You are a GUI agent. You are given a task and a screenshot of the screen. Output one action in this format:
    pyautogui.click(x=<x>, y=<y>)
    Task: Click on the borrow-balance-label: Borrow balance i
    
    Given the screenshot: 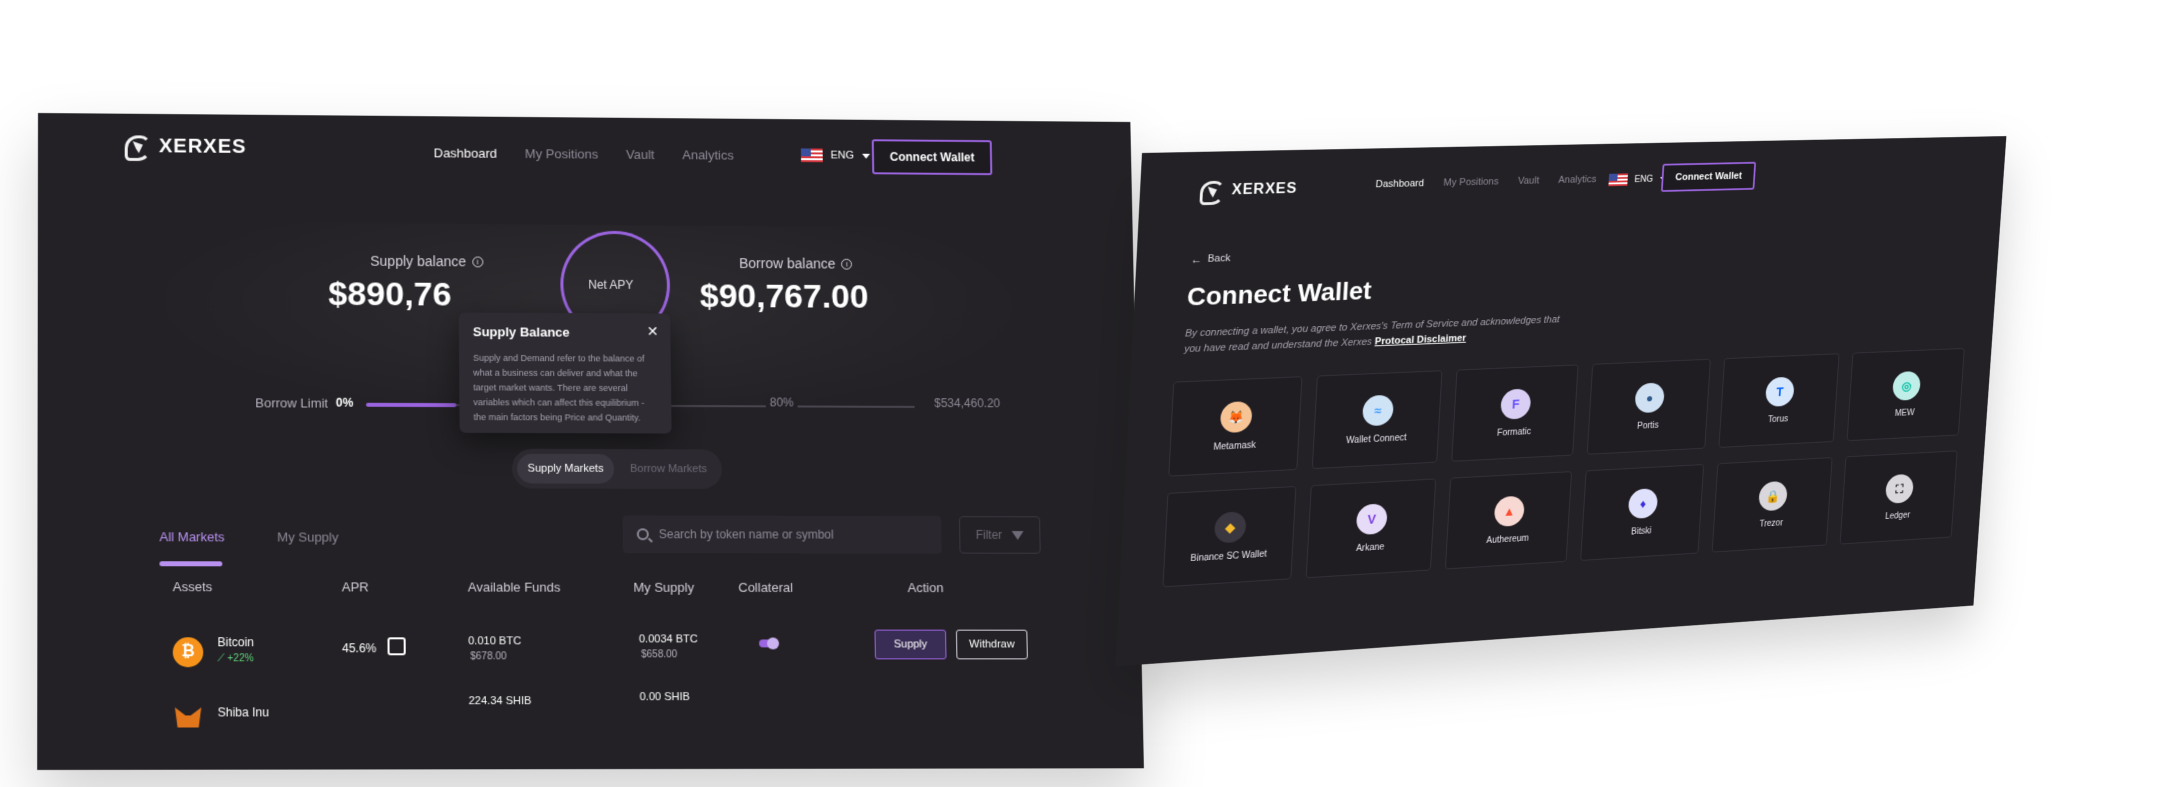 What is the action you would take?
    pyautogui.click(x=796, y=263)
    